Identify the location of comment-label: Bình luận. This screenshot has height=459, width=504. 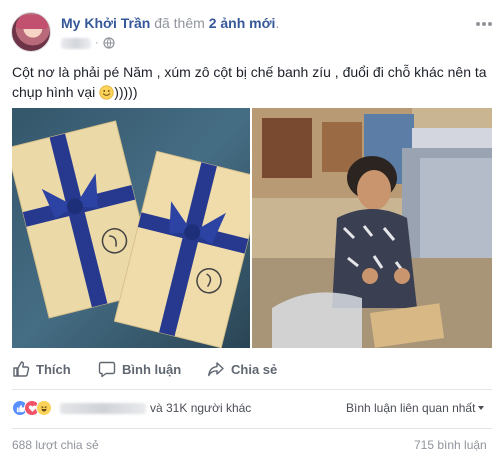
(152, 369).